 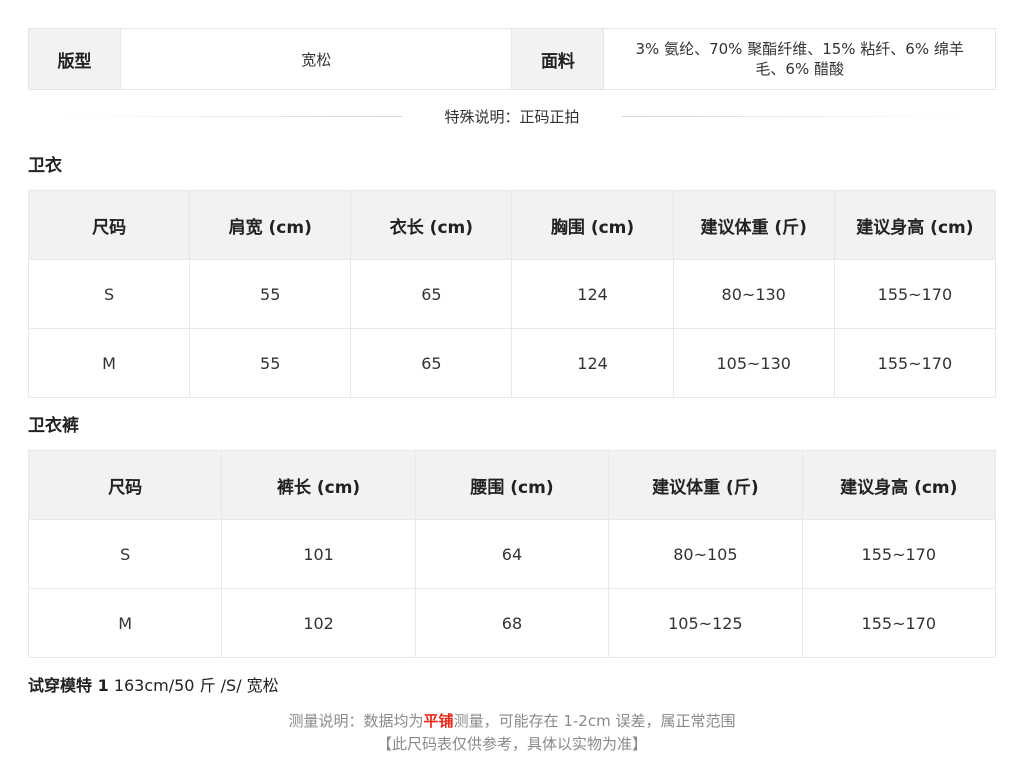 What do you see at coordinates (318, 623) in the screenshot?
I see `cell-pant-length: 102` at bounding box center [318, 623].